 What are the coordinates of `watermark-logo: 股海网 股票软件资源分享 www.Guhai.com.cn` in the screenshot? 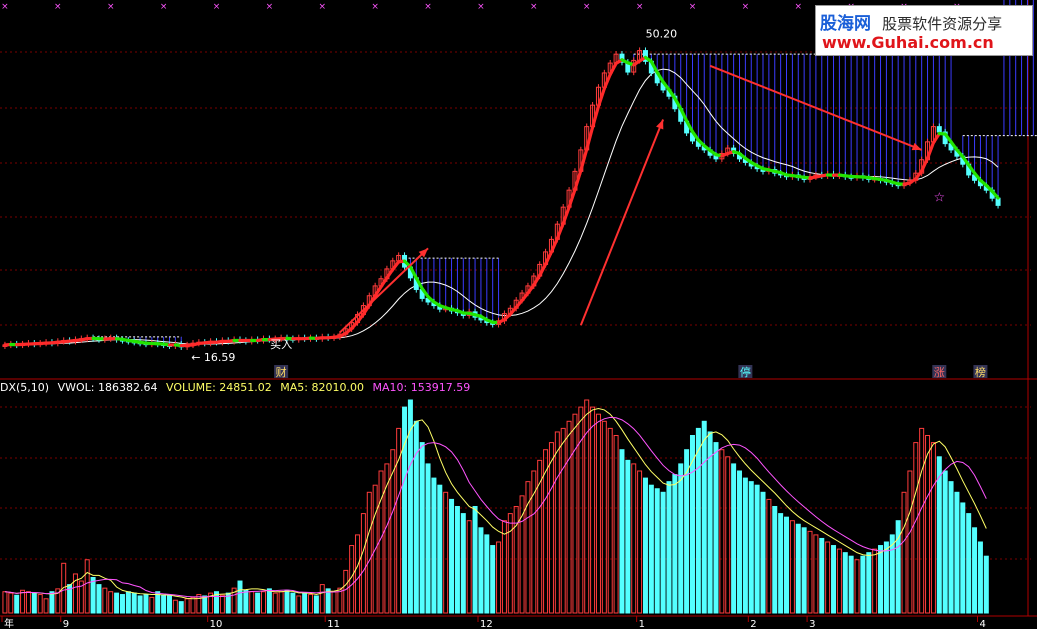 It's located at (924, 30).